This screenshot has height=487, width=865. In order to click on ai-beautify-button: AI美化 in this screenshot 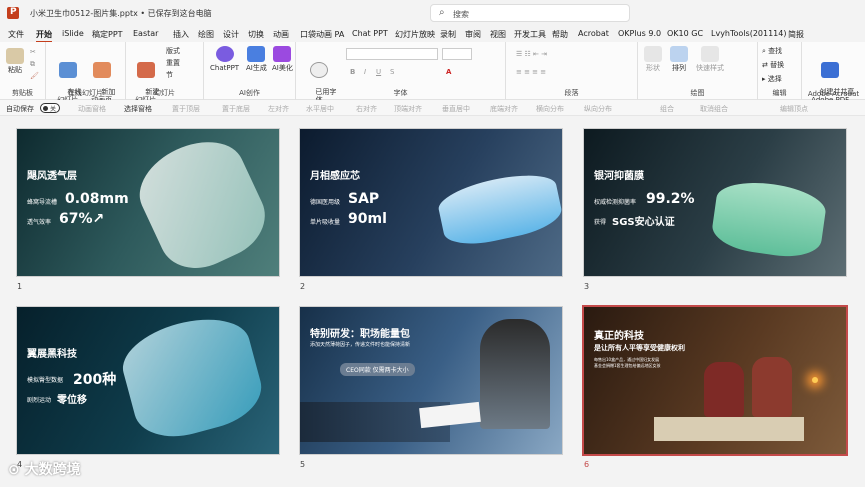, I will do `click(282, 59)`.